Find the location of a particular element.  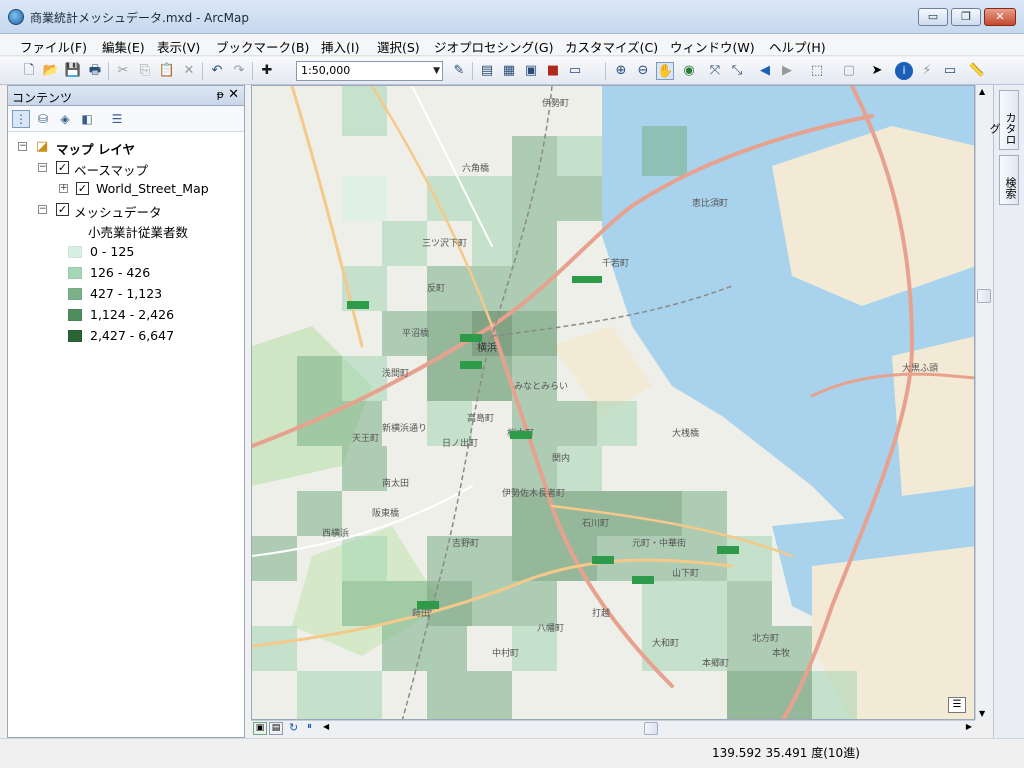

list-by-visibility-icon: ◈ is located at coordinates (65, 119).